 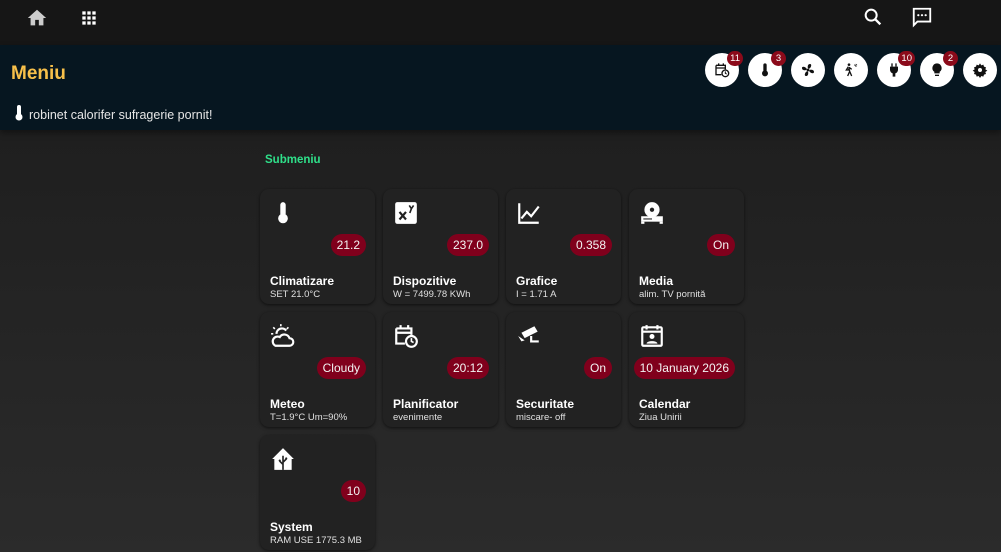 I want to click on status-badge: 237.0, so click(x=467, y=245).